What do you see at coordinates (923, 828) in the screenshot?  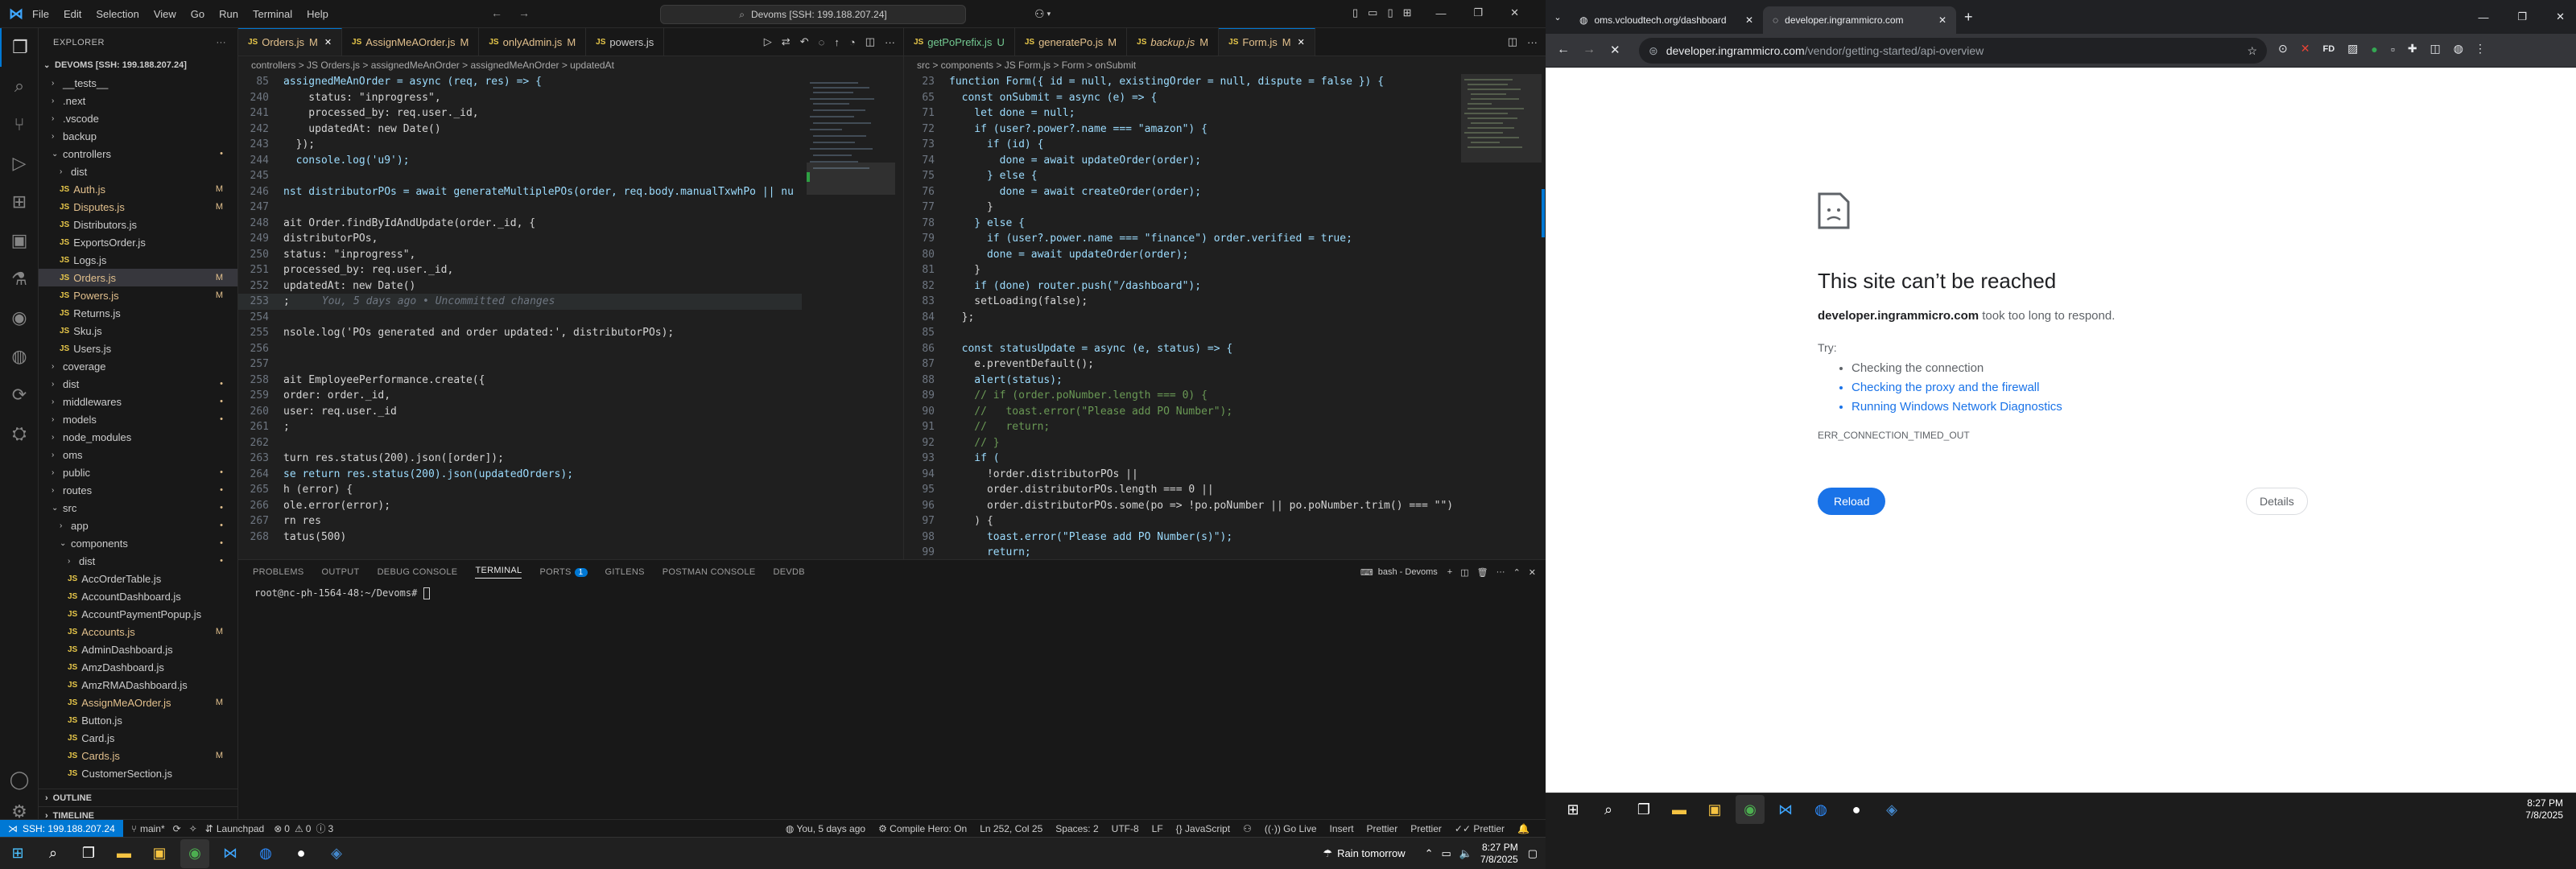 I see `compile-hero-status: ⚙ Compile Hero: On` at bounding box center [923, 828].